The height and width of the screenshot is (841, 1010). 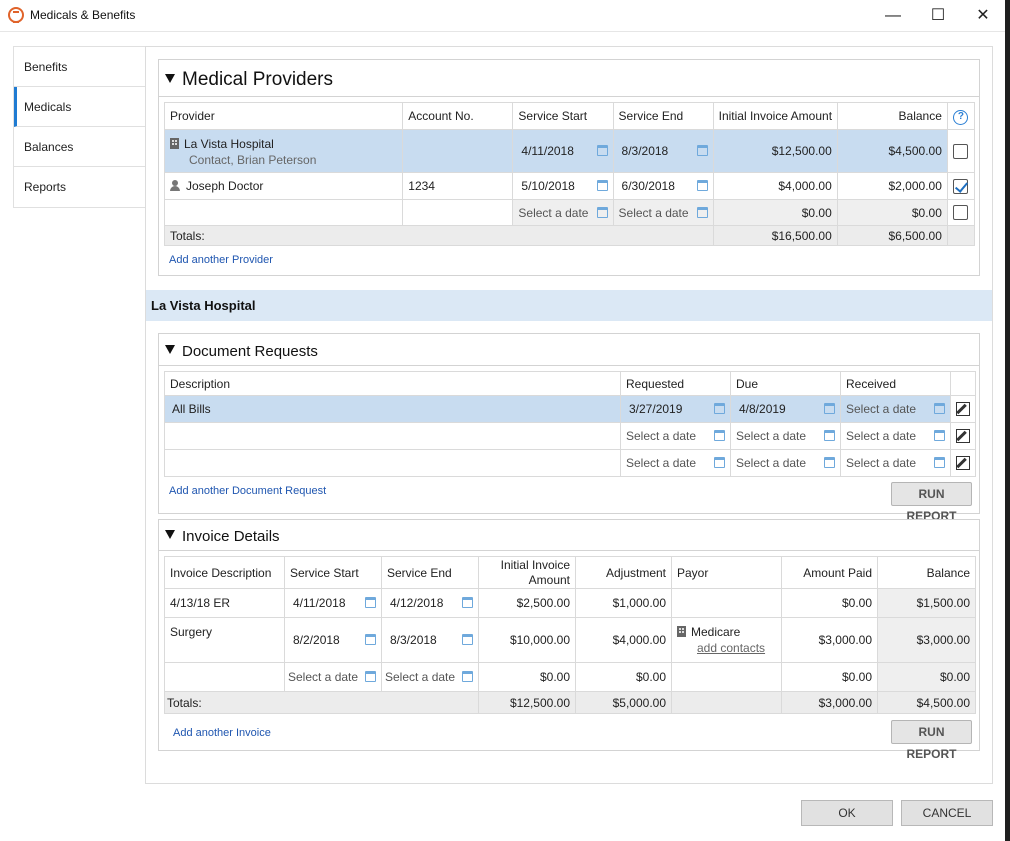 I want to click on ok-button: OK, so click(x=847, y=813).